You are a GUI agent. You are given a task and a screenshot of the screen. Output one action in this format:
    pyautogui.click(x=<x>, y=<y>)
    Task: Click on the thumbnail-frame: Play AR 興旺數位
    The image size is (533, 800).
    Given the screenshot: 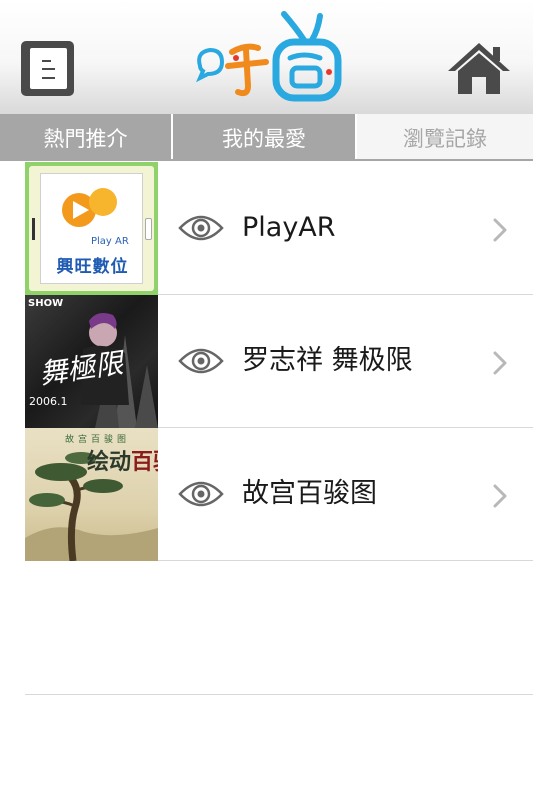 What is the action you would take?
    pyautogui.click(x=91, y=228)
    